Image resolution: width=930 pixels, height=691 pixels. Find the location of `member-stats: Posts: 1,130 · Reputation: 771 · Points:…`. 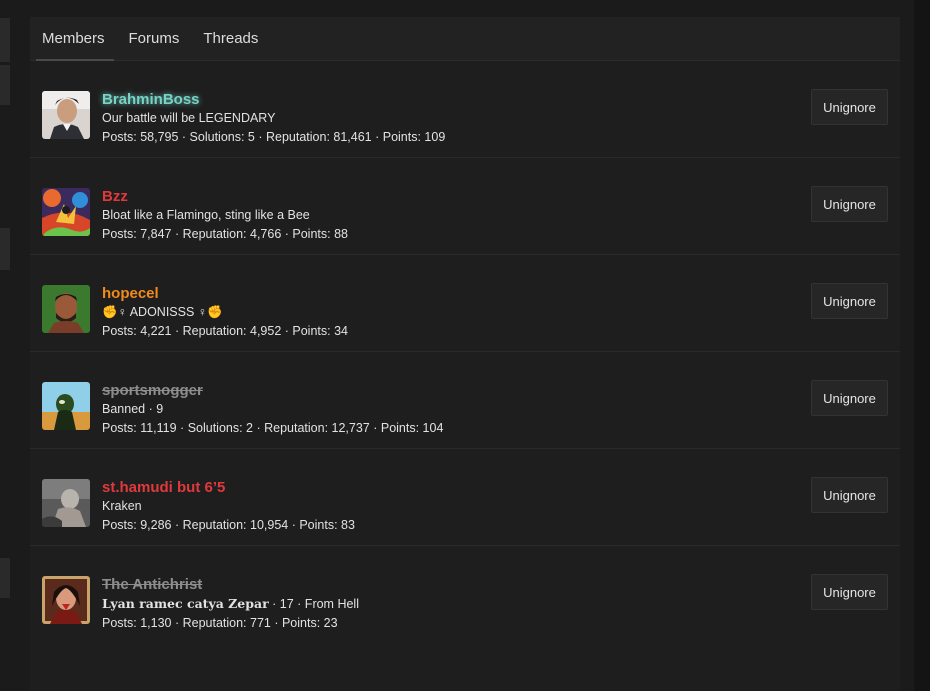

member-stats: Posts: 1,130 · Reputation: 771 · Points:… is located at coordinates (220, 623).